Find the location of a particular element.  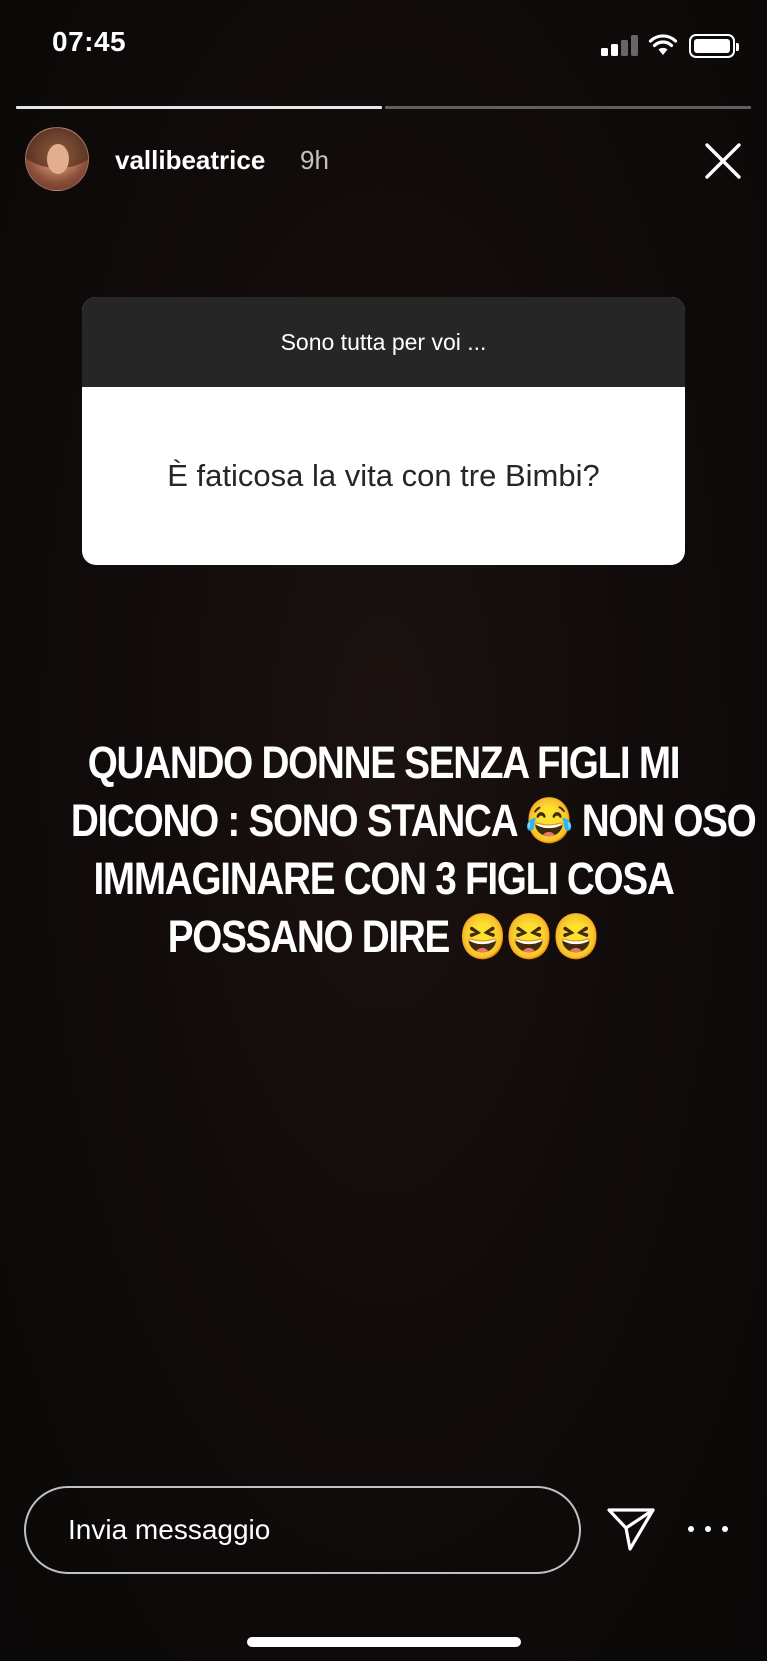

cellular-signal-icon is located at coordinates (620, 45).